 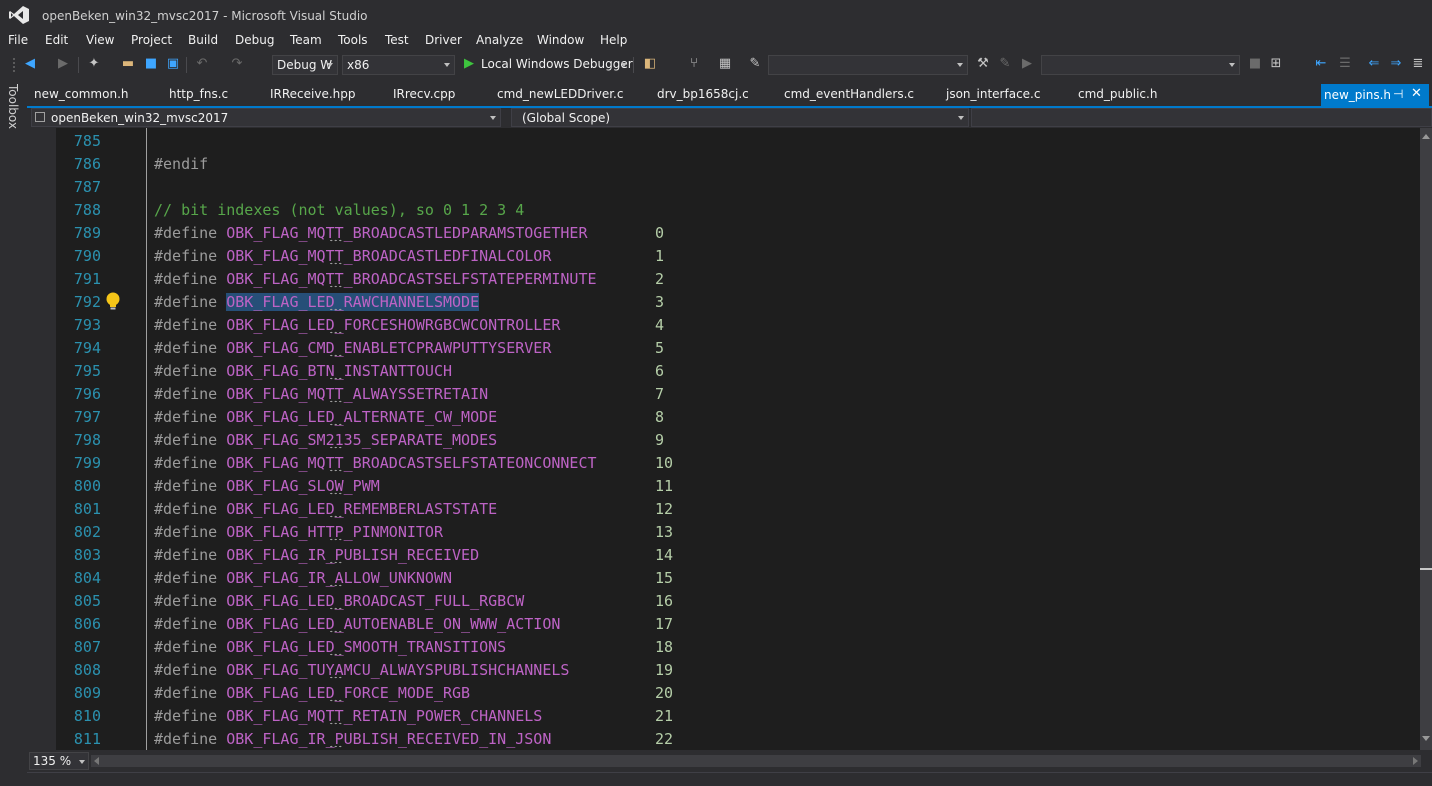 I want to click on menu-analyze: Analyze, so click(x=499, y=40).